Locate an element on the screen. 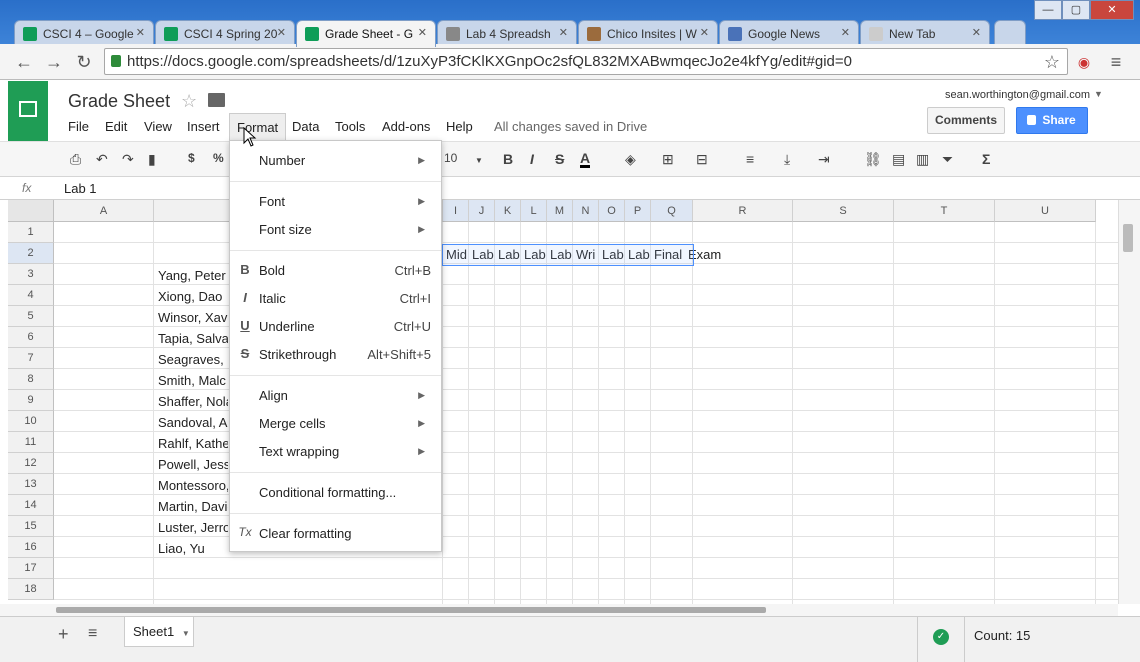 The width and height of the screenshot is (1140, 662). student-name-cell: Seagraves, S is located at coordinates (193, 359).